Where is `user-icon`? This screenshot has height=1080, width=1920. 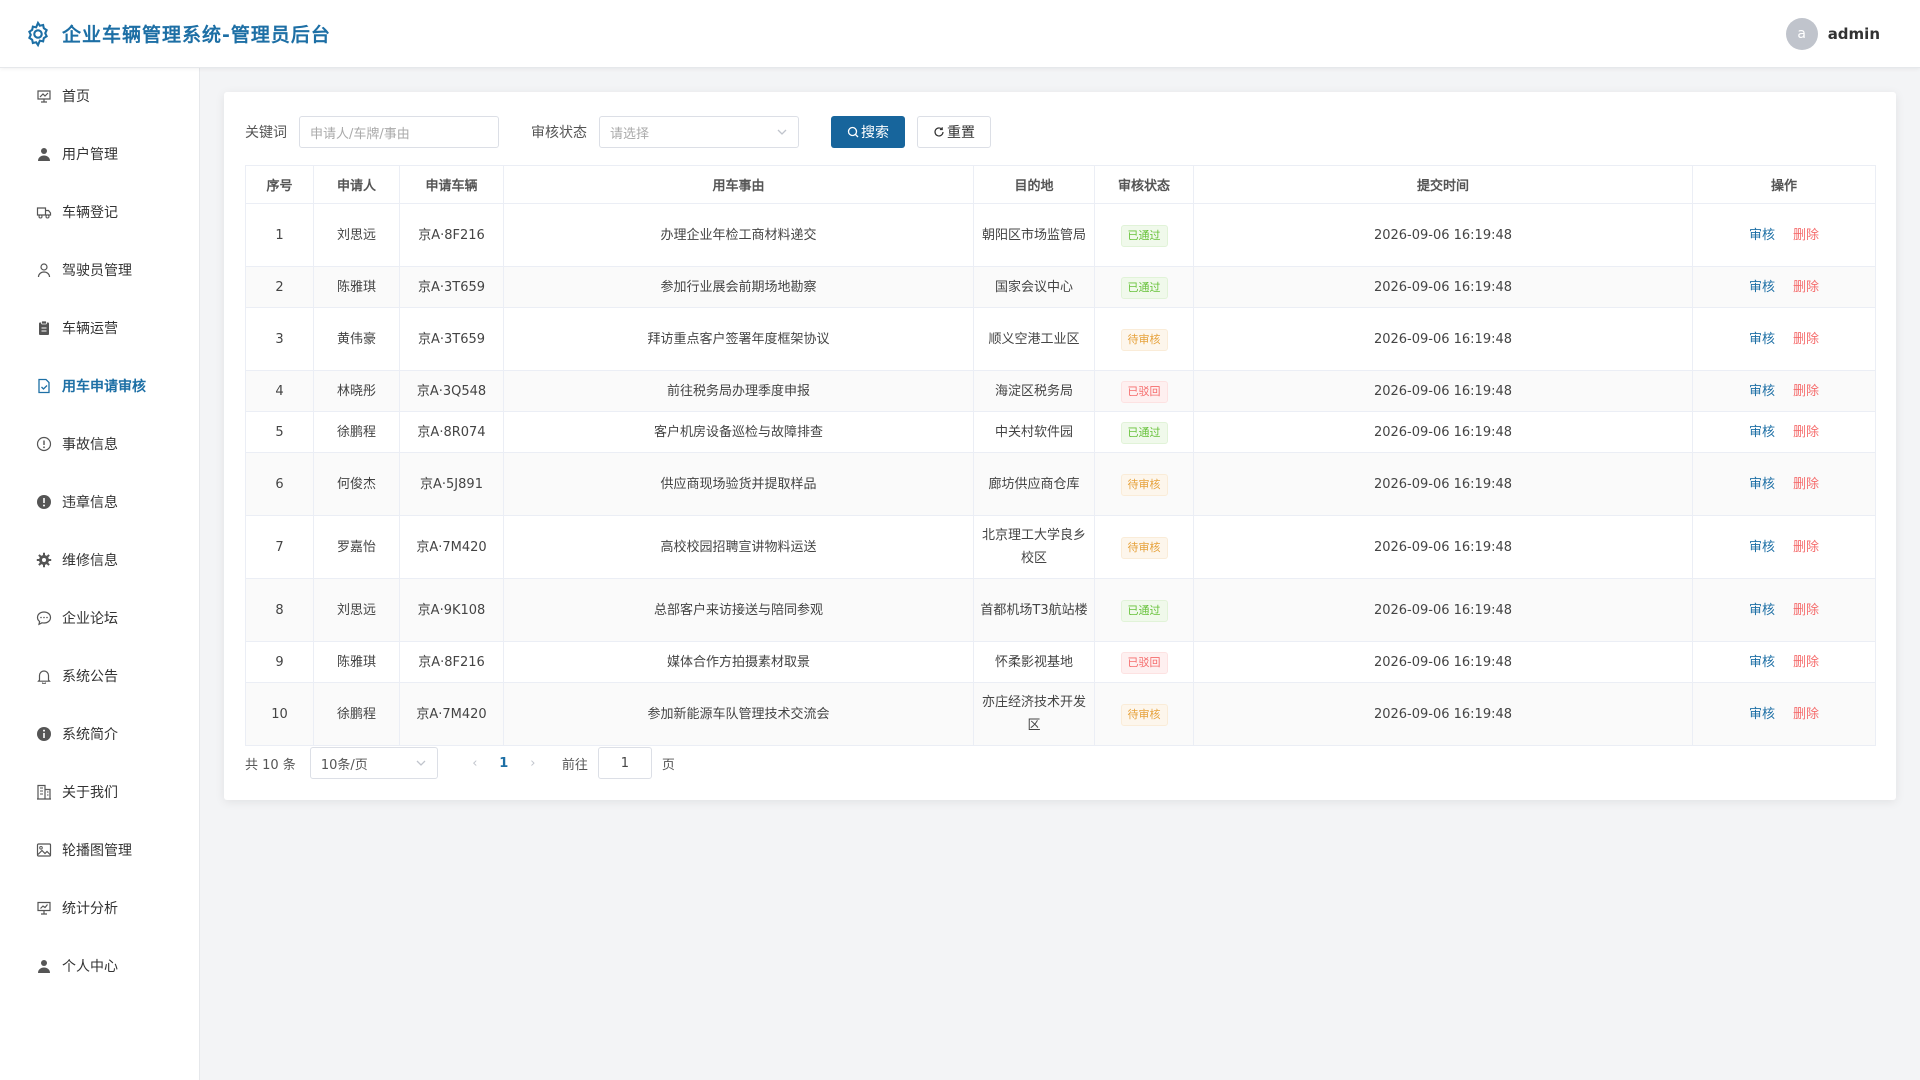
user-icon is located at coordinates (44, 966).